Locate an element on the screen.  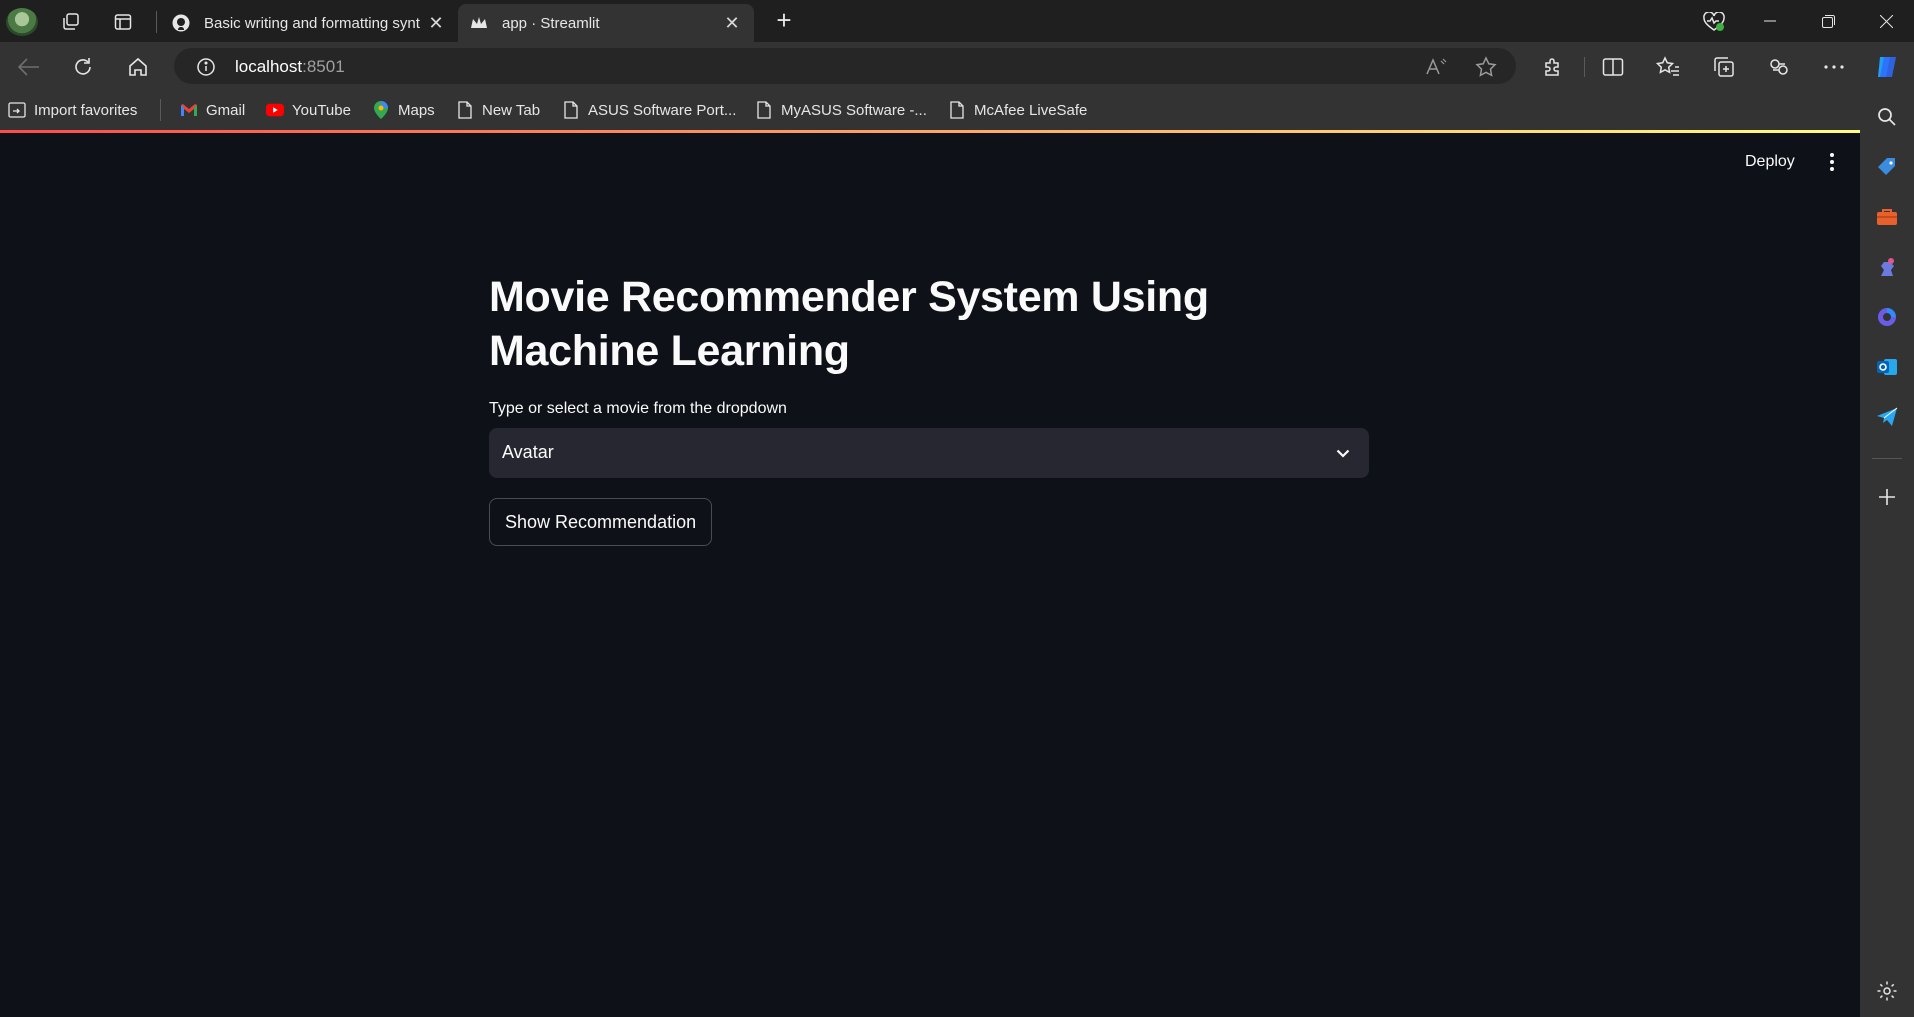
maps-pin-icon is located at coordinates (381, 110).